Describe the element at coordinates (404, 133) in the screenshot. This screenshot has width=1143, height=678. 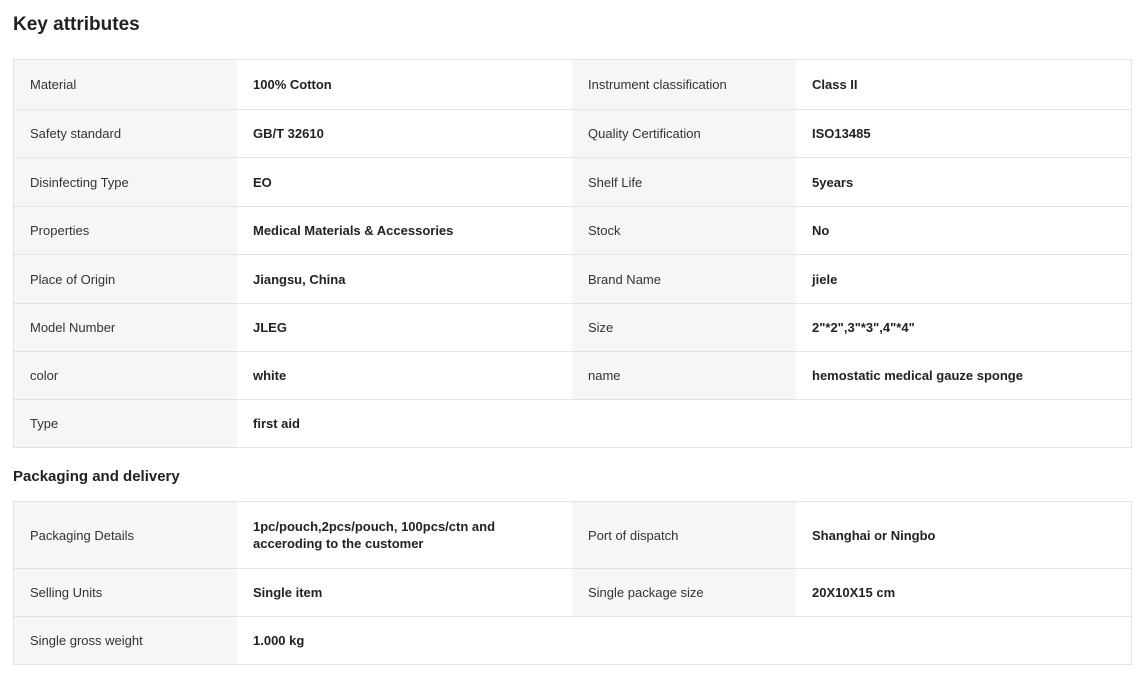
I see `attribute-value: GB/T 32610` at that location.